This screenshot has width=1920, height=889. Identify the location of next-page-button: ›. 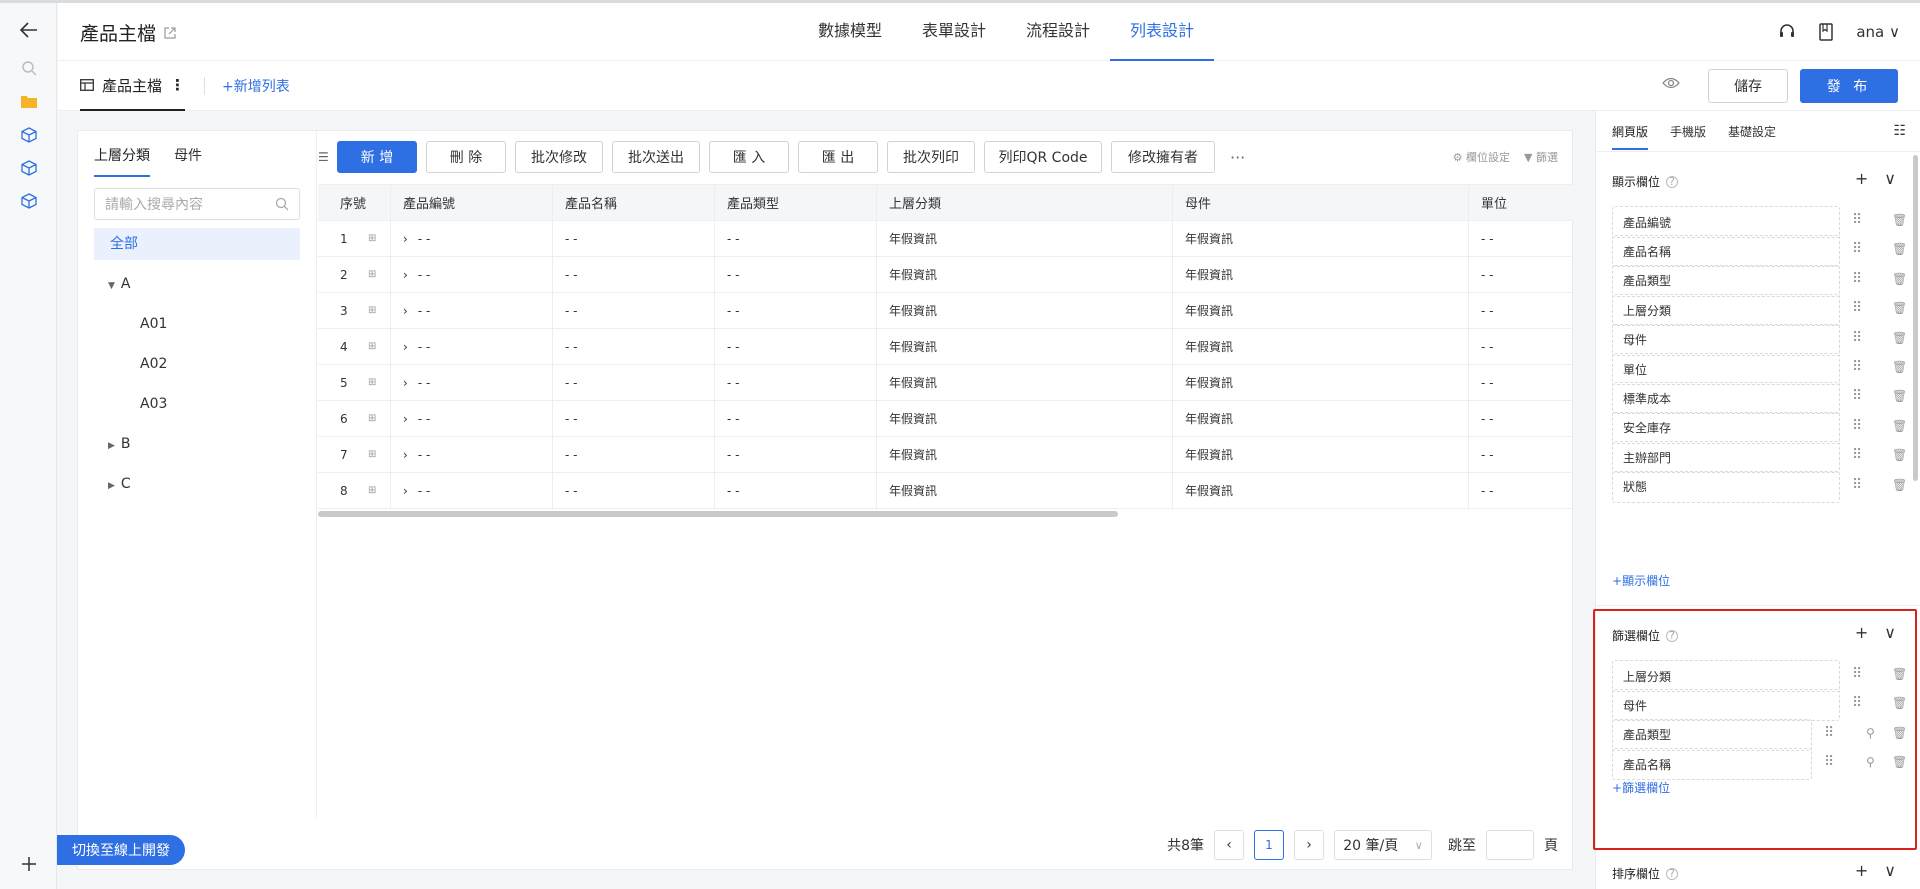
(1309, 845).